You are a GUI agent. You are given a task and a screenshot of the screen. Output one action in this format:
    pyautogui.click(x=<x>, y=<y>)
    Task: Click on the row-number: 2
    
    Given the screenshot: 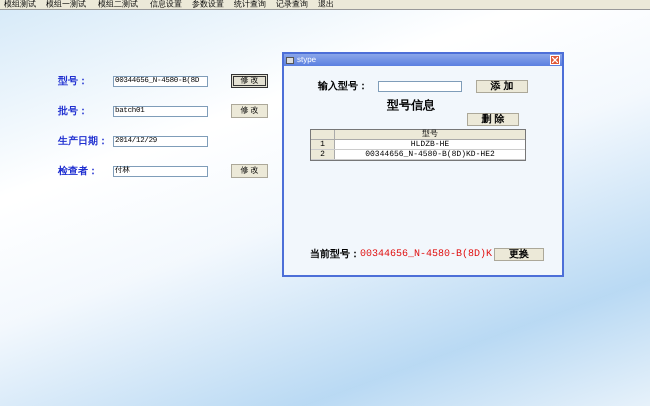 What is the action you would take?
    pyautogui.click(x=323, y=154)
    